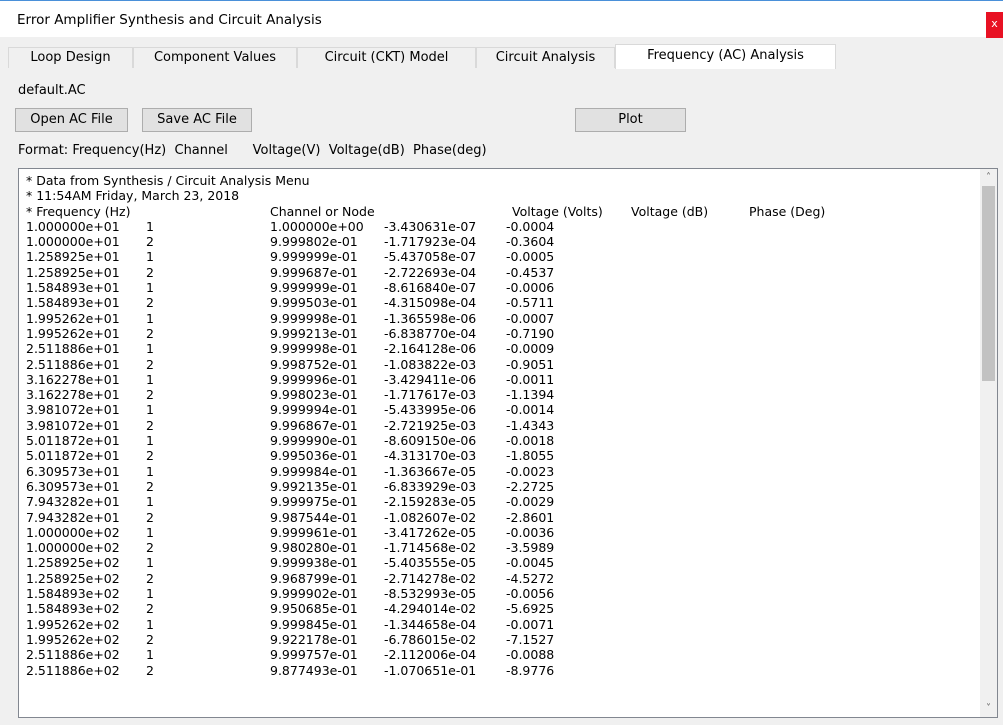 This screenshot has width=1003, height=725. What do you see at coordinates (322, 211) in the screenshot?
I see `col-channel-header: Channel or Node` at bounding box center [322, 211].